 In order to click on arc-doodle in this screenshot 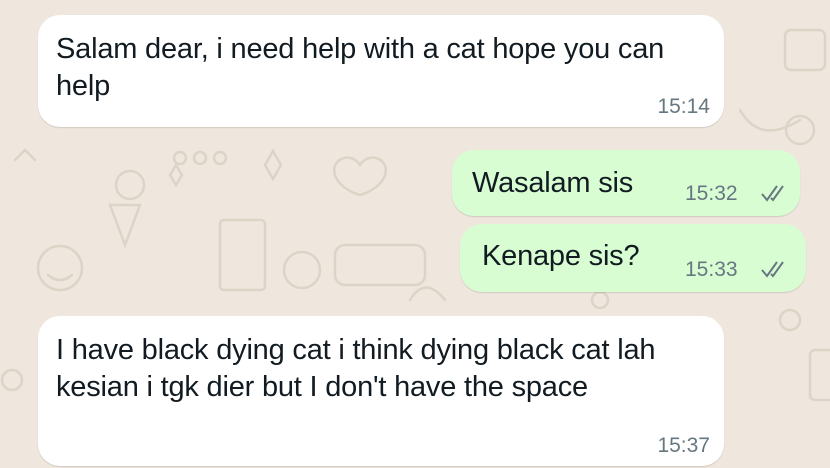, I will do `click(427, 294)`.